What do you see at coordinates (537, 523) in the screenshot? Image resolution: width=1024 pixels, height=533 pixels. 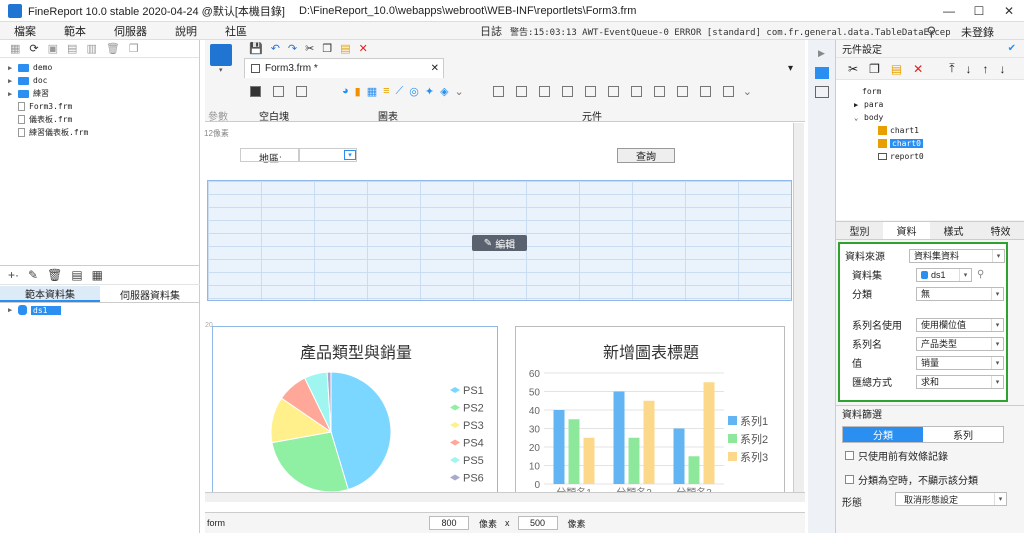 I see `height-input: 500` at bounding box center [537, 523].